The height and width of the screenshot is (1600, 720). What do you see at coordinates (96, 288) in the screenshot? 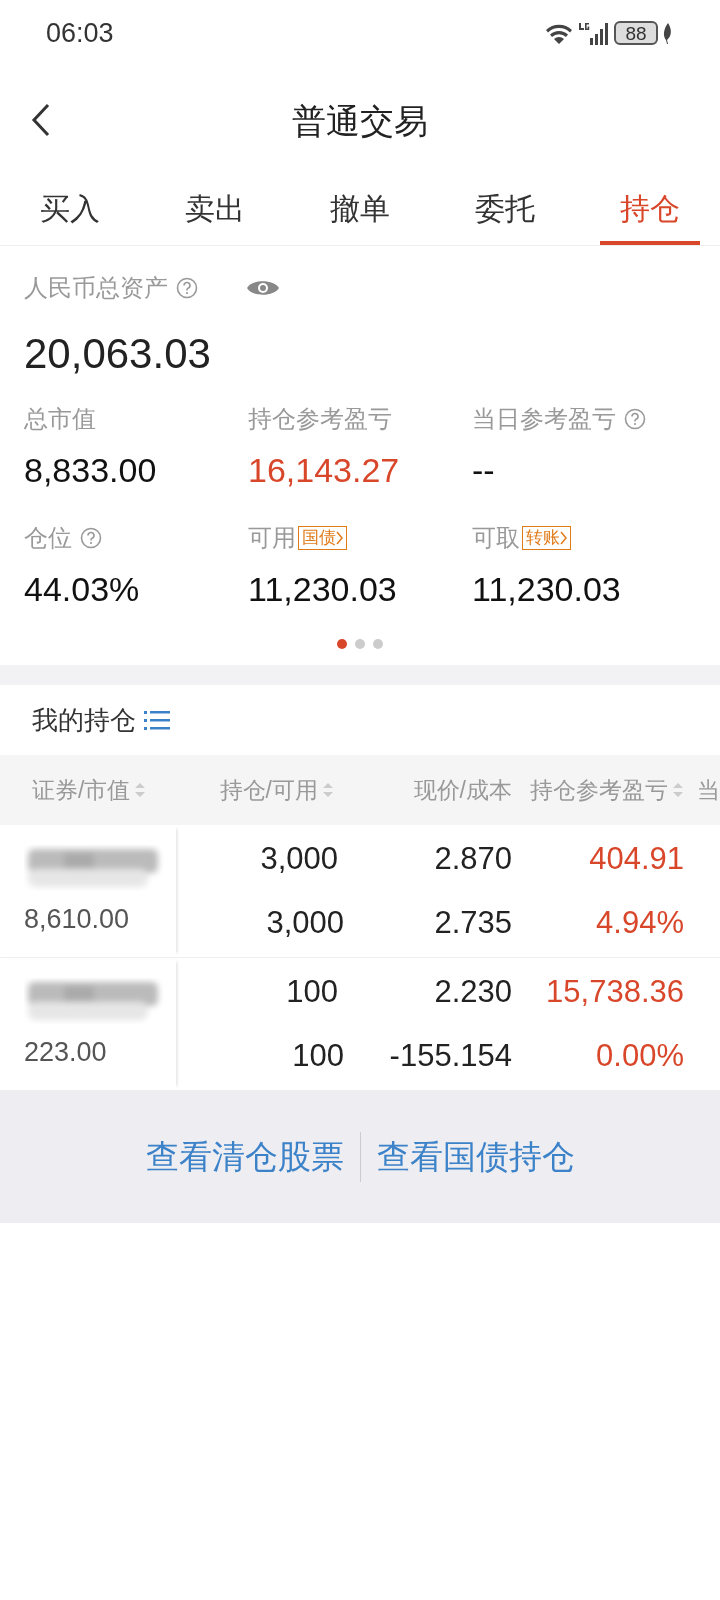
I see `asset-label: 人民币总资产` at bounding box center [96, 288].